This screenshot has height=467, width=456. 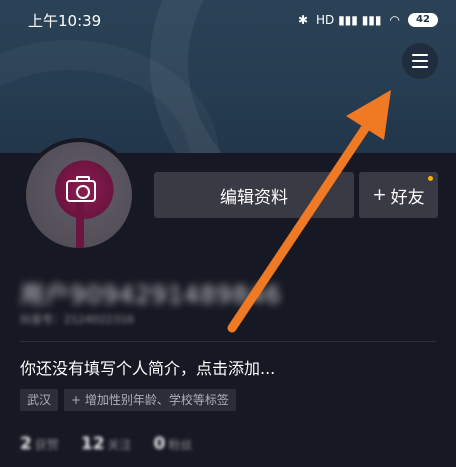 I want to click on battery-icon: 42, so click(x=423, y=20).